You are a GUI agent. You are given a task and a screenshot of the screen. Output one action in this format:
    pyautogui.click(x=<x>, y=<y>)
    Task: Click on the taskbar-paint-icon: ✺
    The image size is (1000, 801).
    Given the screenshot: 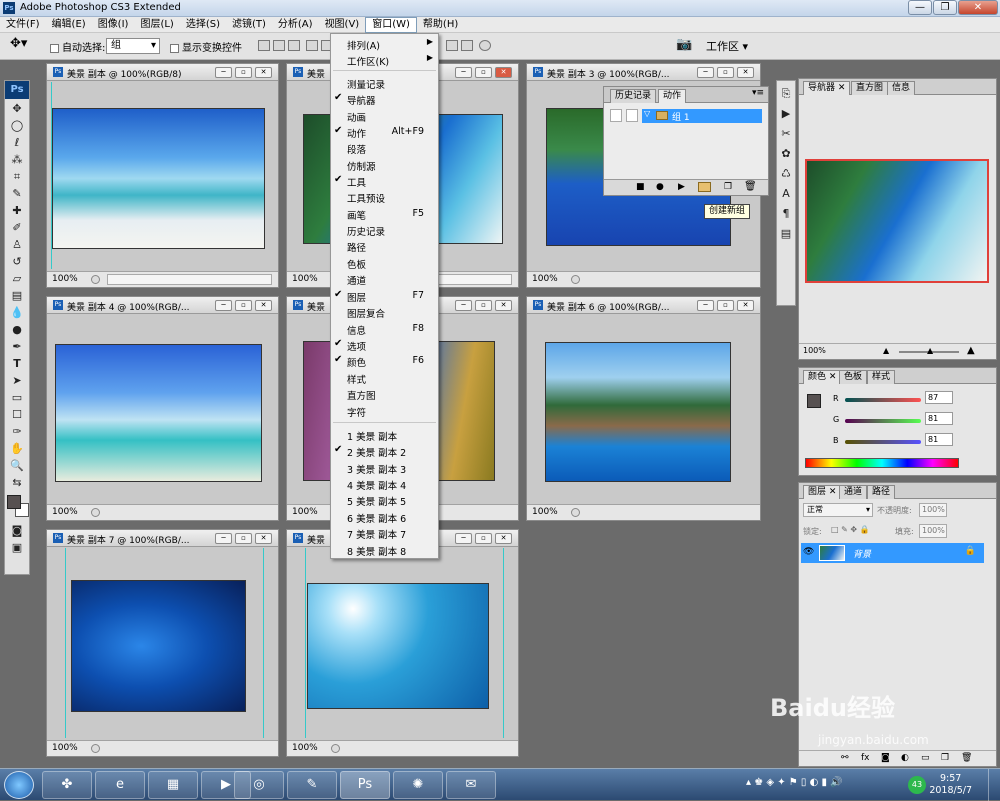 What is the action you would take?
    pyautogui.click(x=418, y=785)
    